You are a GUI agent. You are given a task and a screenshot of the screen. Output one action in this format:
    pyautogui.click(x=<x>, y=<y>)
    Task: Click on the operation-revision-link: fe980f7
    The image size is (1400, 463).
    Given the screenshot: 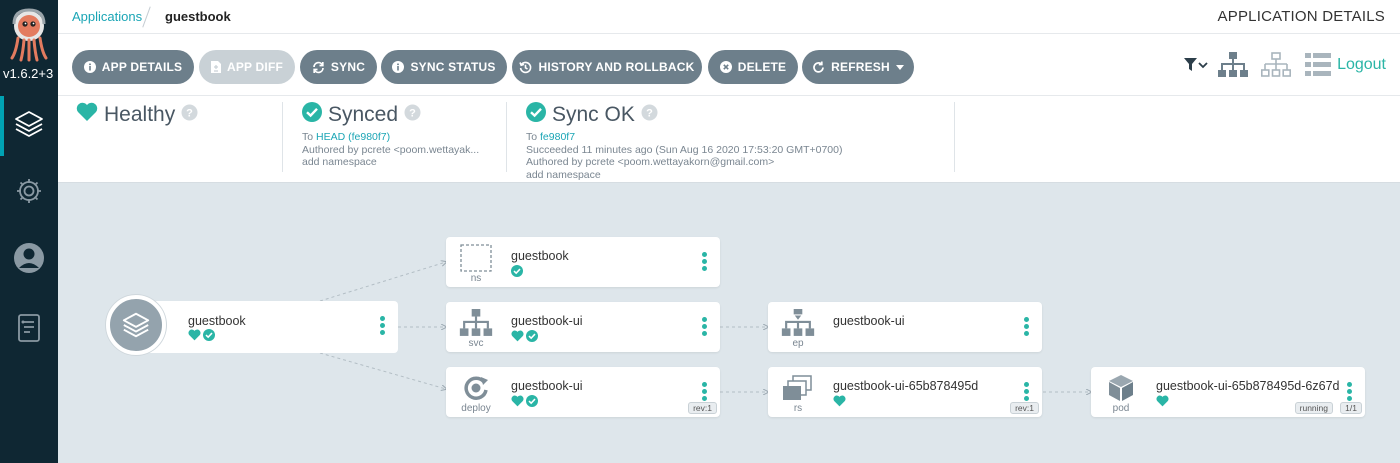 What is the action you would take?
    pyautogui.click(x=557, y=137)
    